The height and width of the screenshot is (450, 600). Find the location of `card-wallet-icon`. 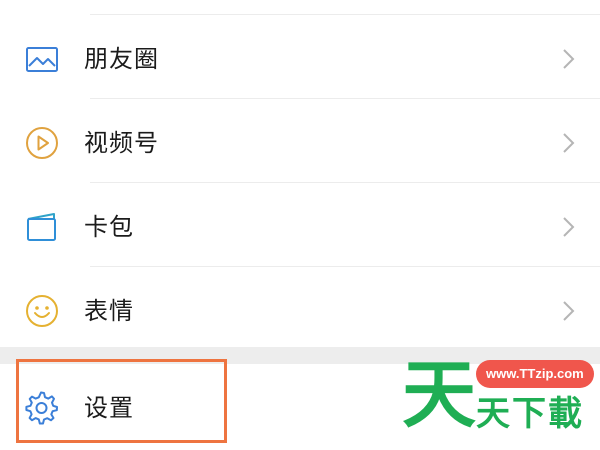

card-wallet-icon is located at coordinates (41, 227).